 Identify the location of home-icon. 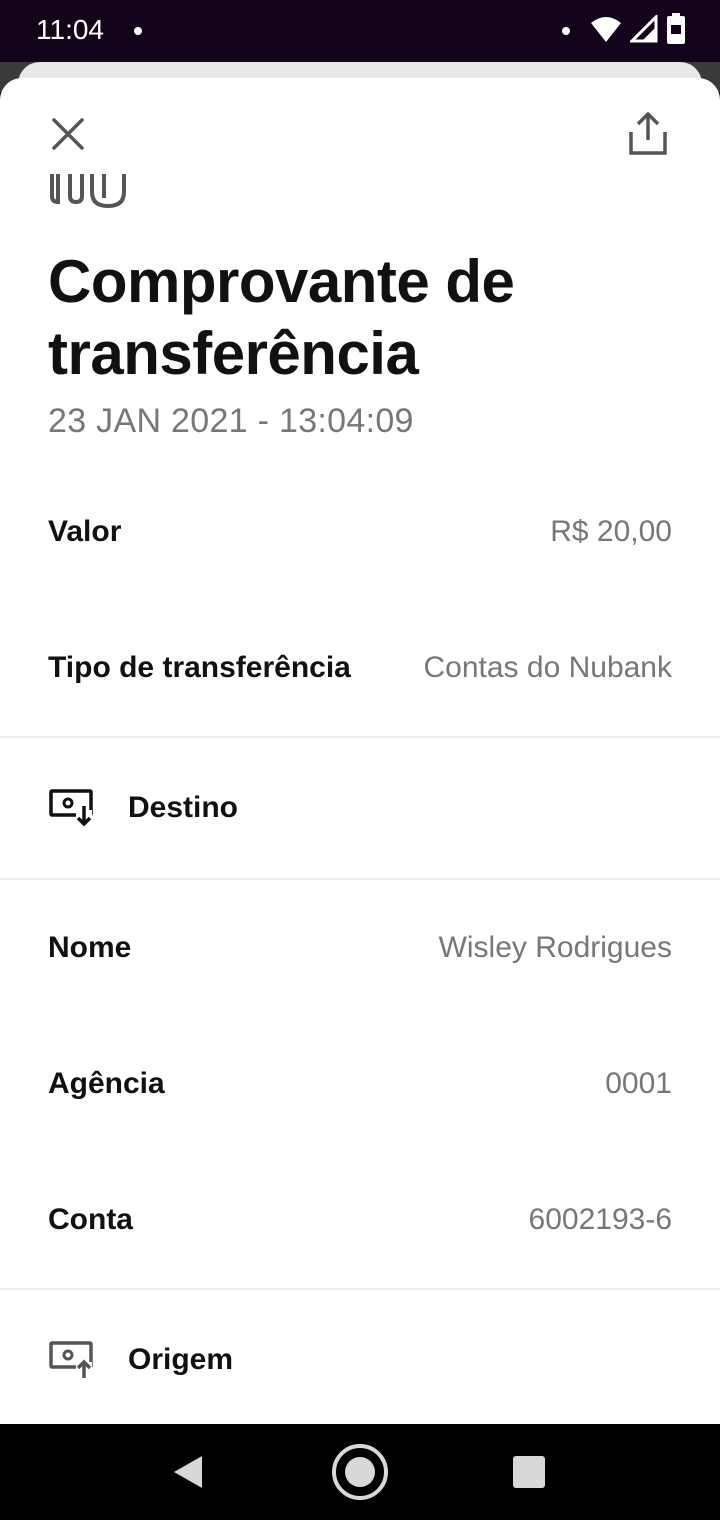
(360, 1472).